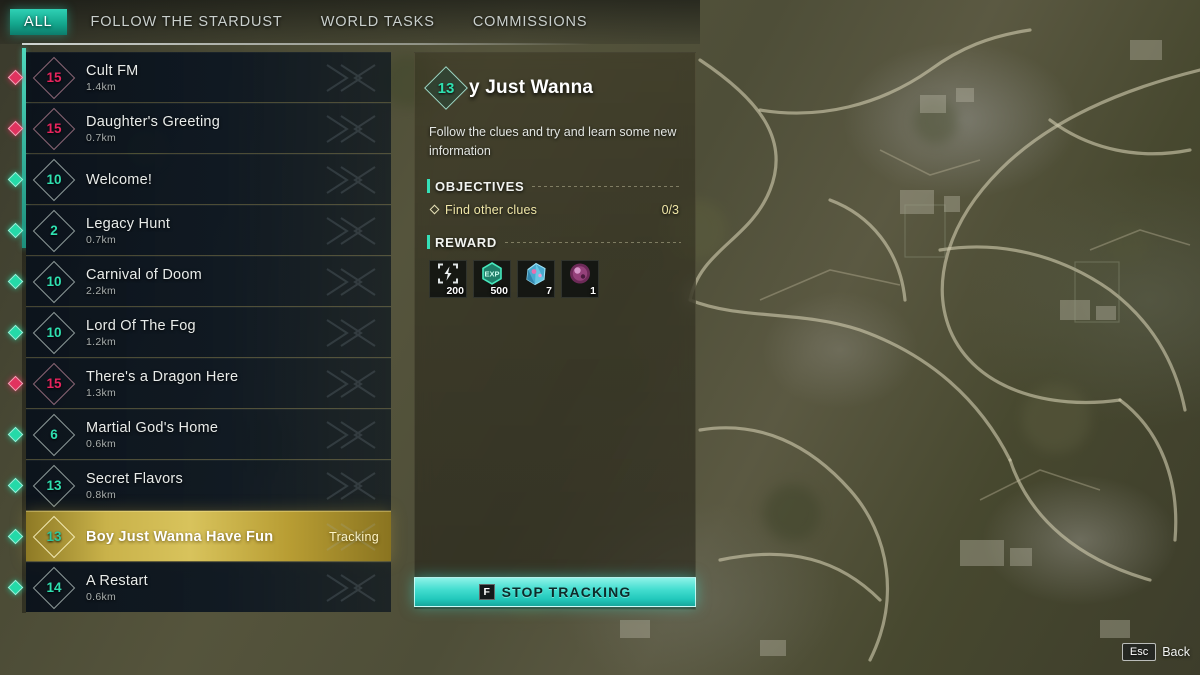 The width and height of the screenshot is (1200, 675). I want to click on objectives-list: Find other clues 0/3, so click(555, 210).